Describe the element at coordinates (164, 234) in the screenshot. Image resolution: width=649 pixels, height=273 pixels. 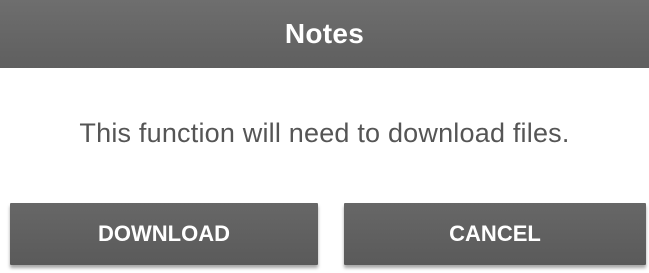
I see `download-button: DOWNLOAD` at that location.